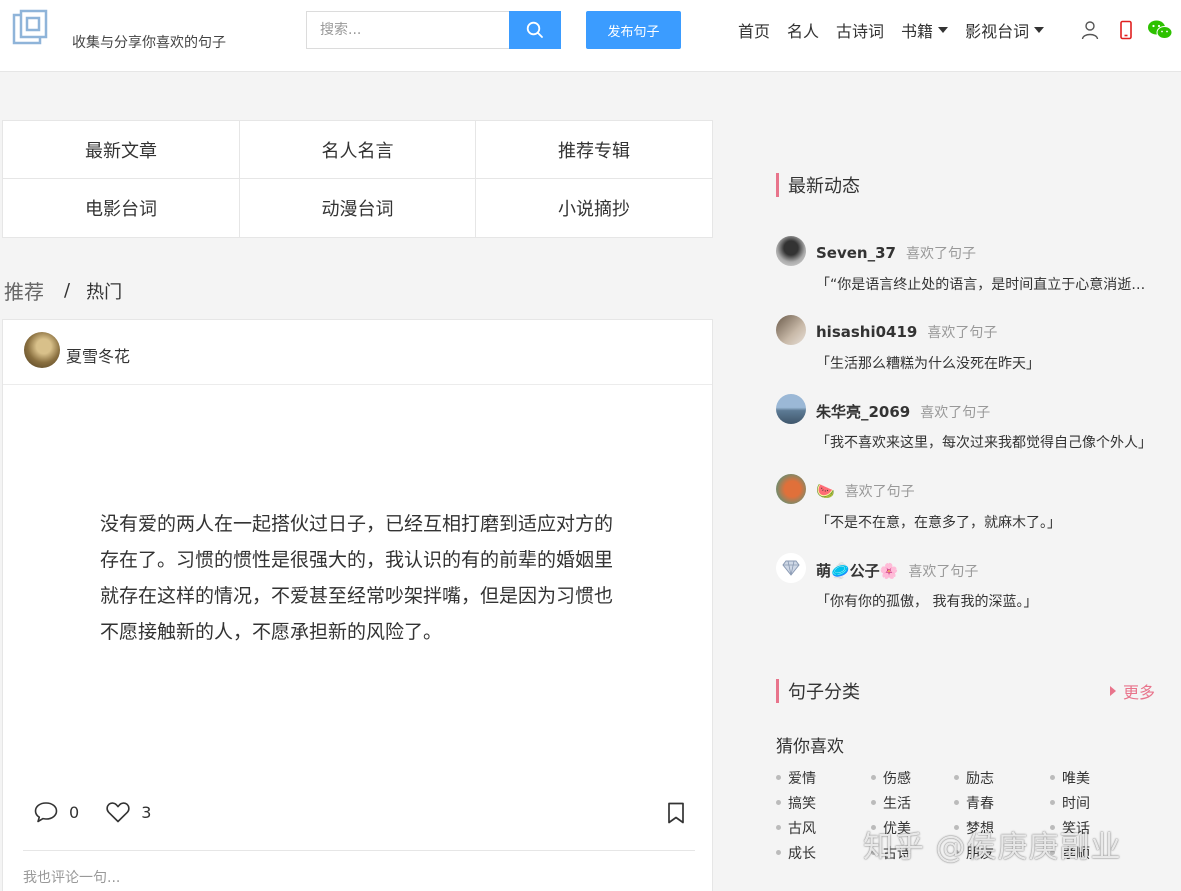 Image resolution: width=1181 pixels, height=891 pixels. Describe the element at coordinates (980, 778) in the screenshot. I see `tag-label: 励志` at that location.